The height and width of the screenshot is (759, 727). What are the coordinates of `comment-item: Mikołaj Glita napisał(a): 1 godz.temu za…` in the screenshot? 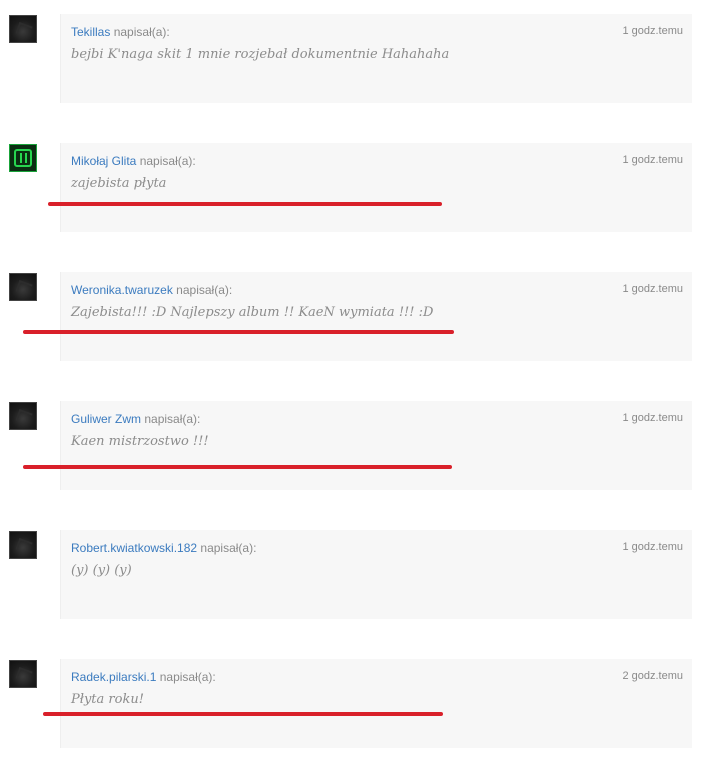 It's located at (363, 193).